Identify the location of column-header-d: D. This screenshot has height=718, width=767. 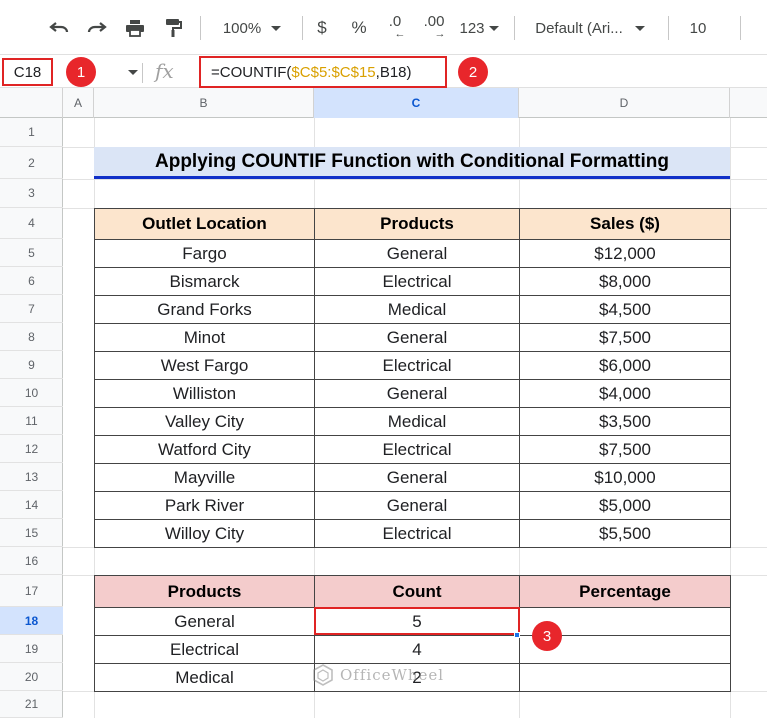
(624, 103).